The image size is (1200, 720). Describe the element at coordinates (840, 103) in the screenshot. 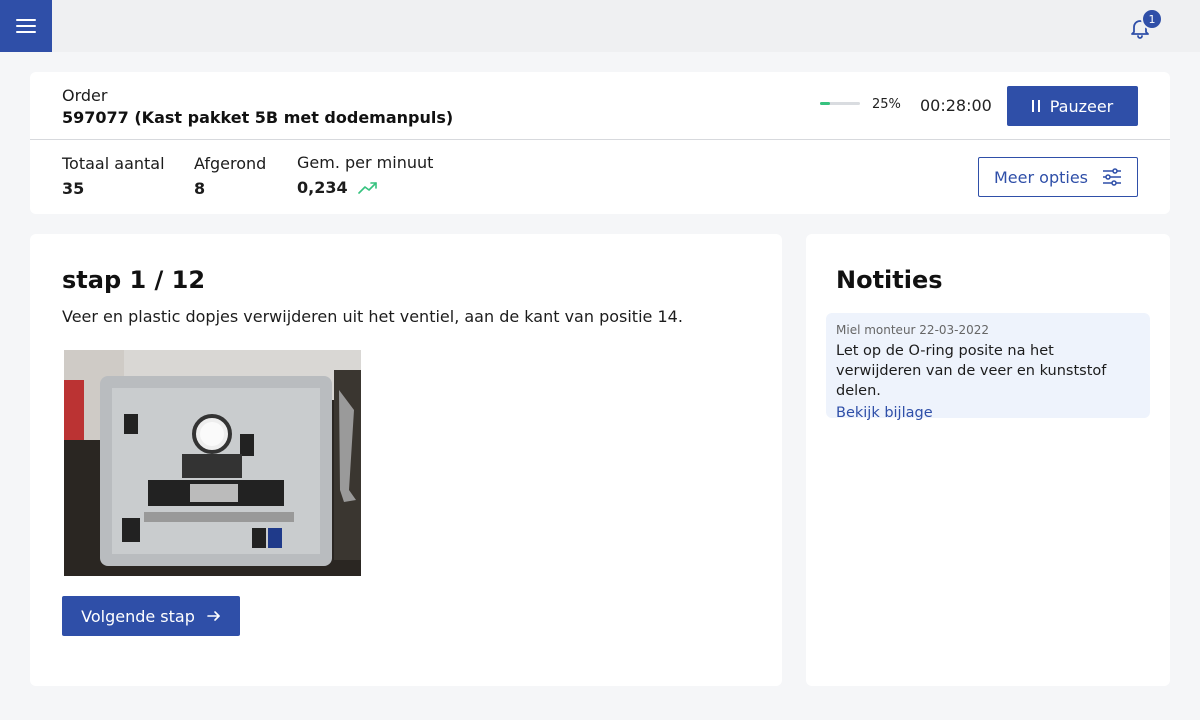

I see `progress-bar` at that location.